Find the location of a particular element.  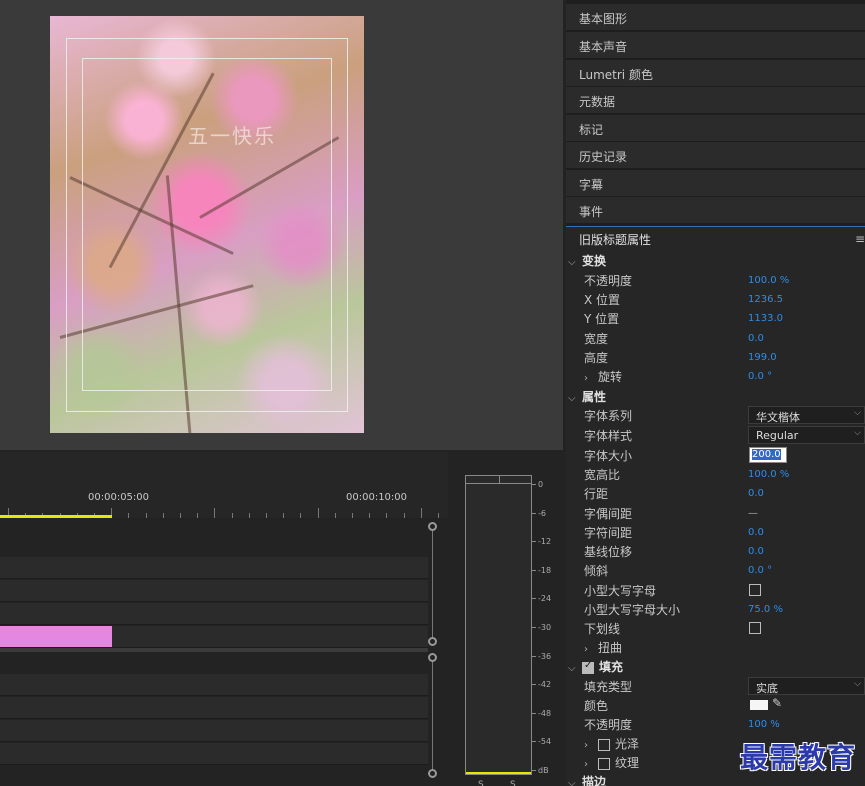

section-properties: ⌵ 属性 is located at coordinates (587, 396).